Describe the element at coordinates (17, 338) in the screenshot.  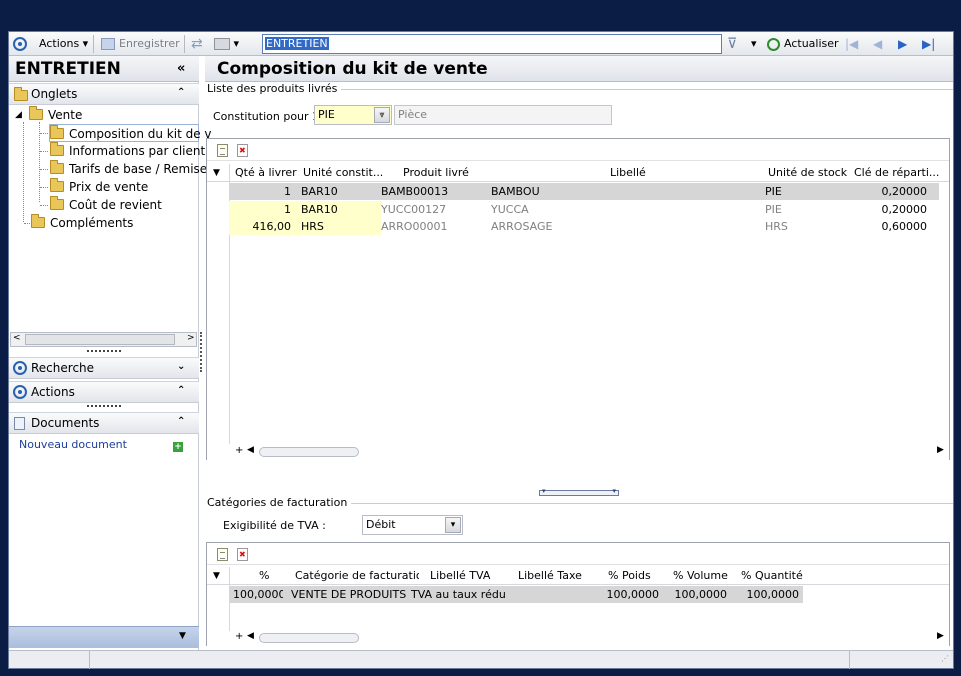
I see `scroll-left-icon: <` at that location.